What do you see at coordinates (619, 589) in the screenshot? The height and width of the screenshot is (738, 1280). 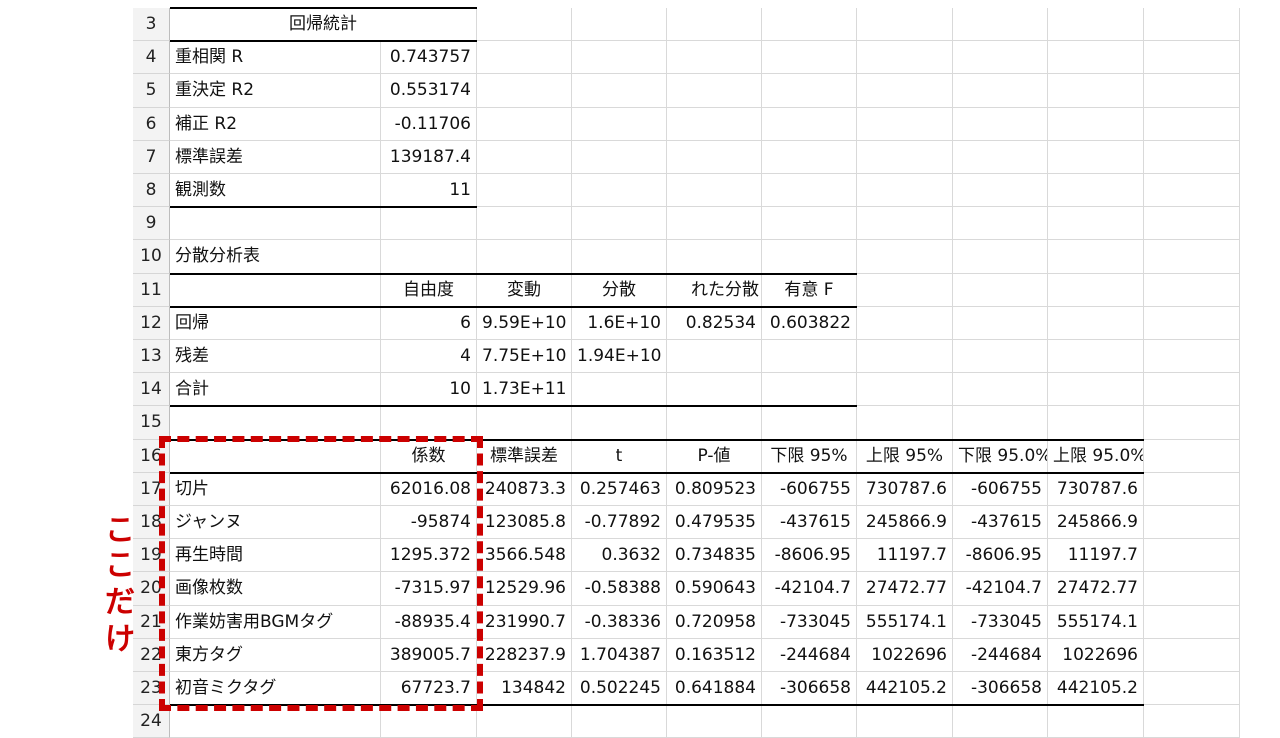 I see `cell-r20-c4: -0.58388` at bounding box center [619, 589].